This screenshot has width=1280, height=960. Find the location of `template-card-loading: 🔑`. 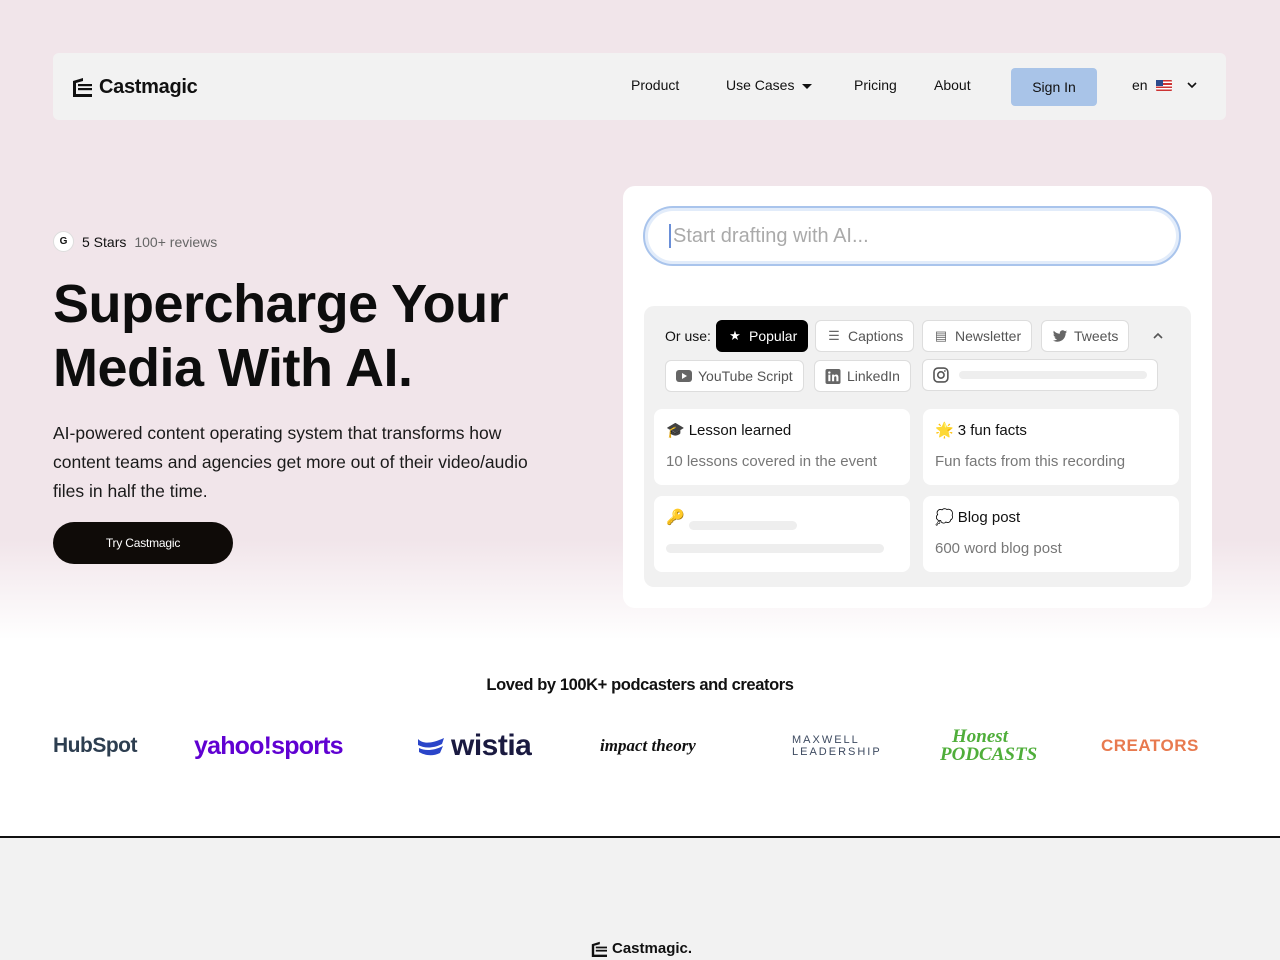

template-card-loading: 🔑 is located at coordinates (782, 534).